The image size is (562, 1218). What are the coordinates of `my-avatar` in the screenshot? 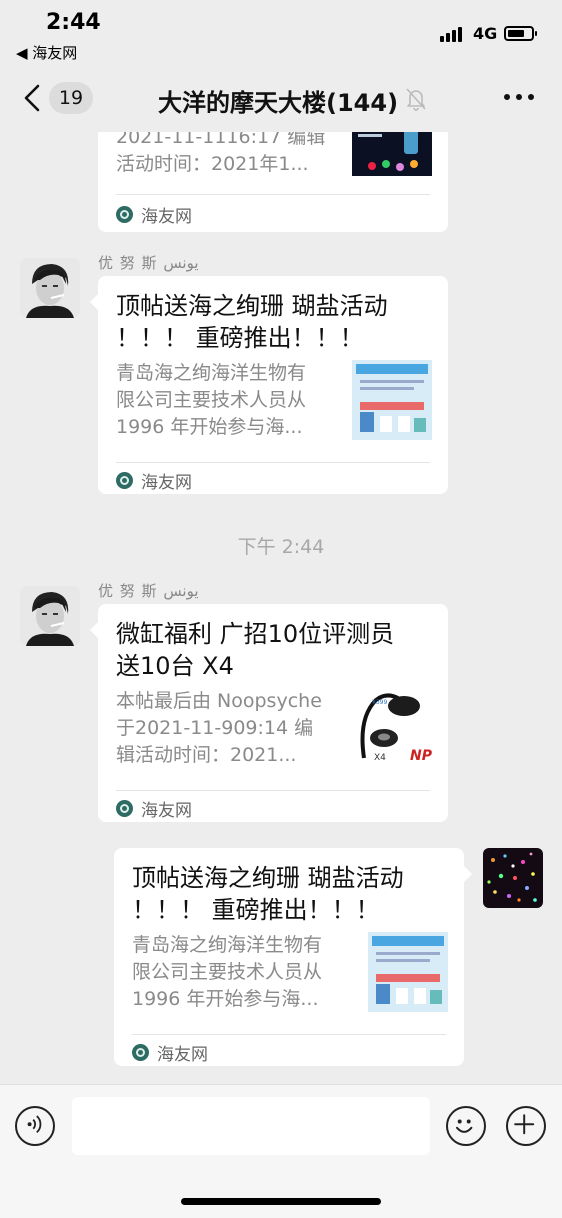 It's located at (513, 878).